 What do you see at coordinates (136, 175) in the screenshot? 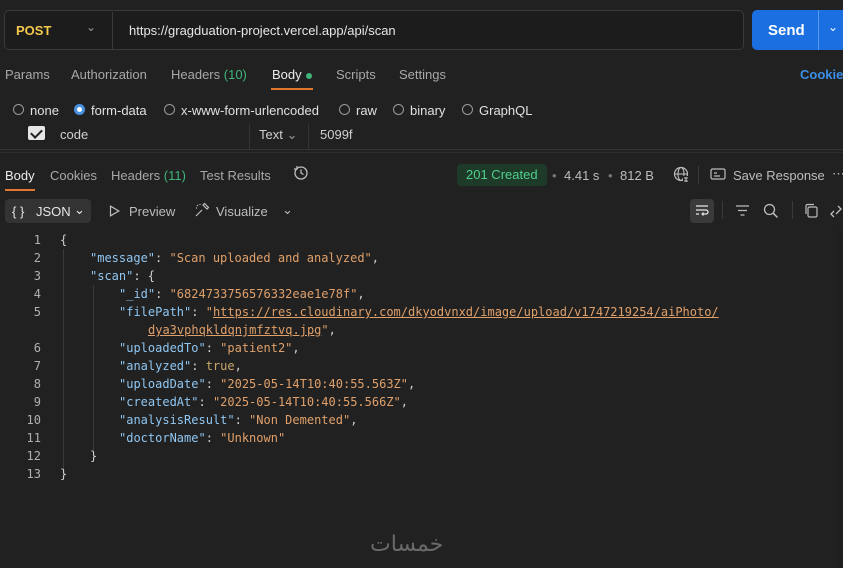
I see `response-tab-headers-label: Headers` at bounding box center [136, 175].